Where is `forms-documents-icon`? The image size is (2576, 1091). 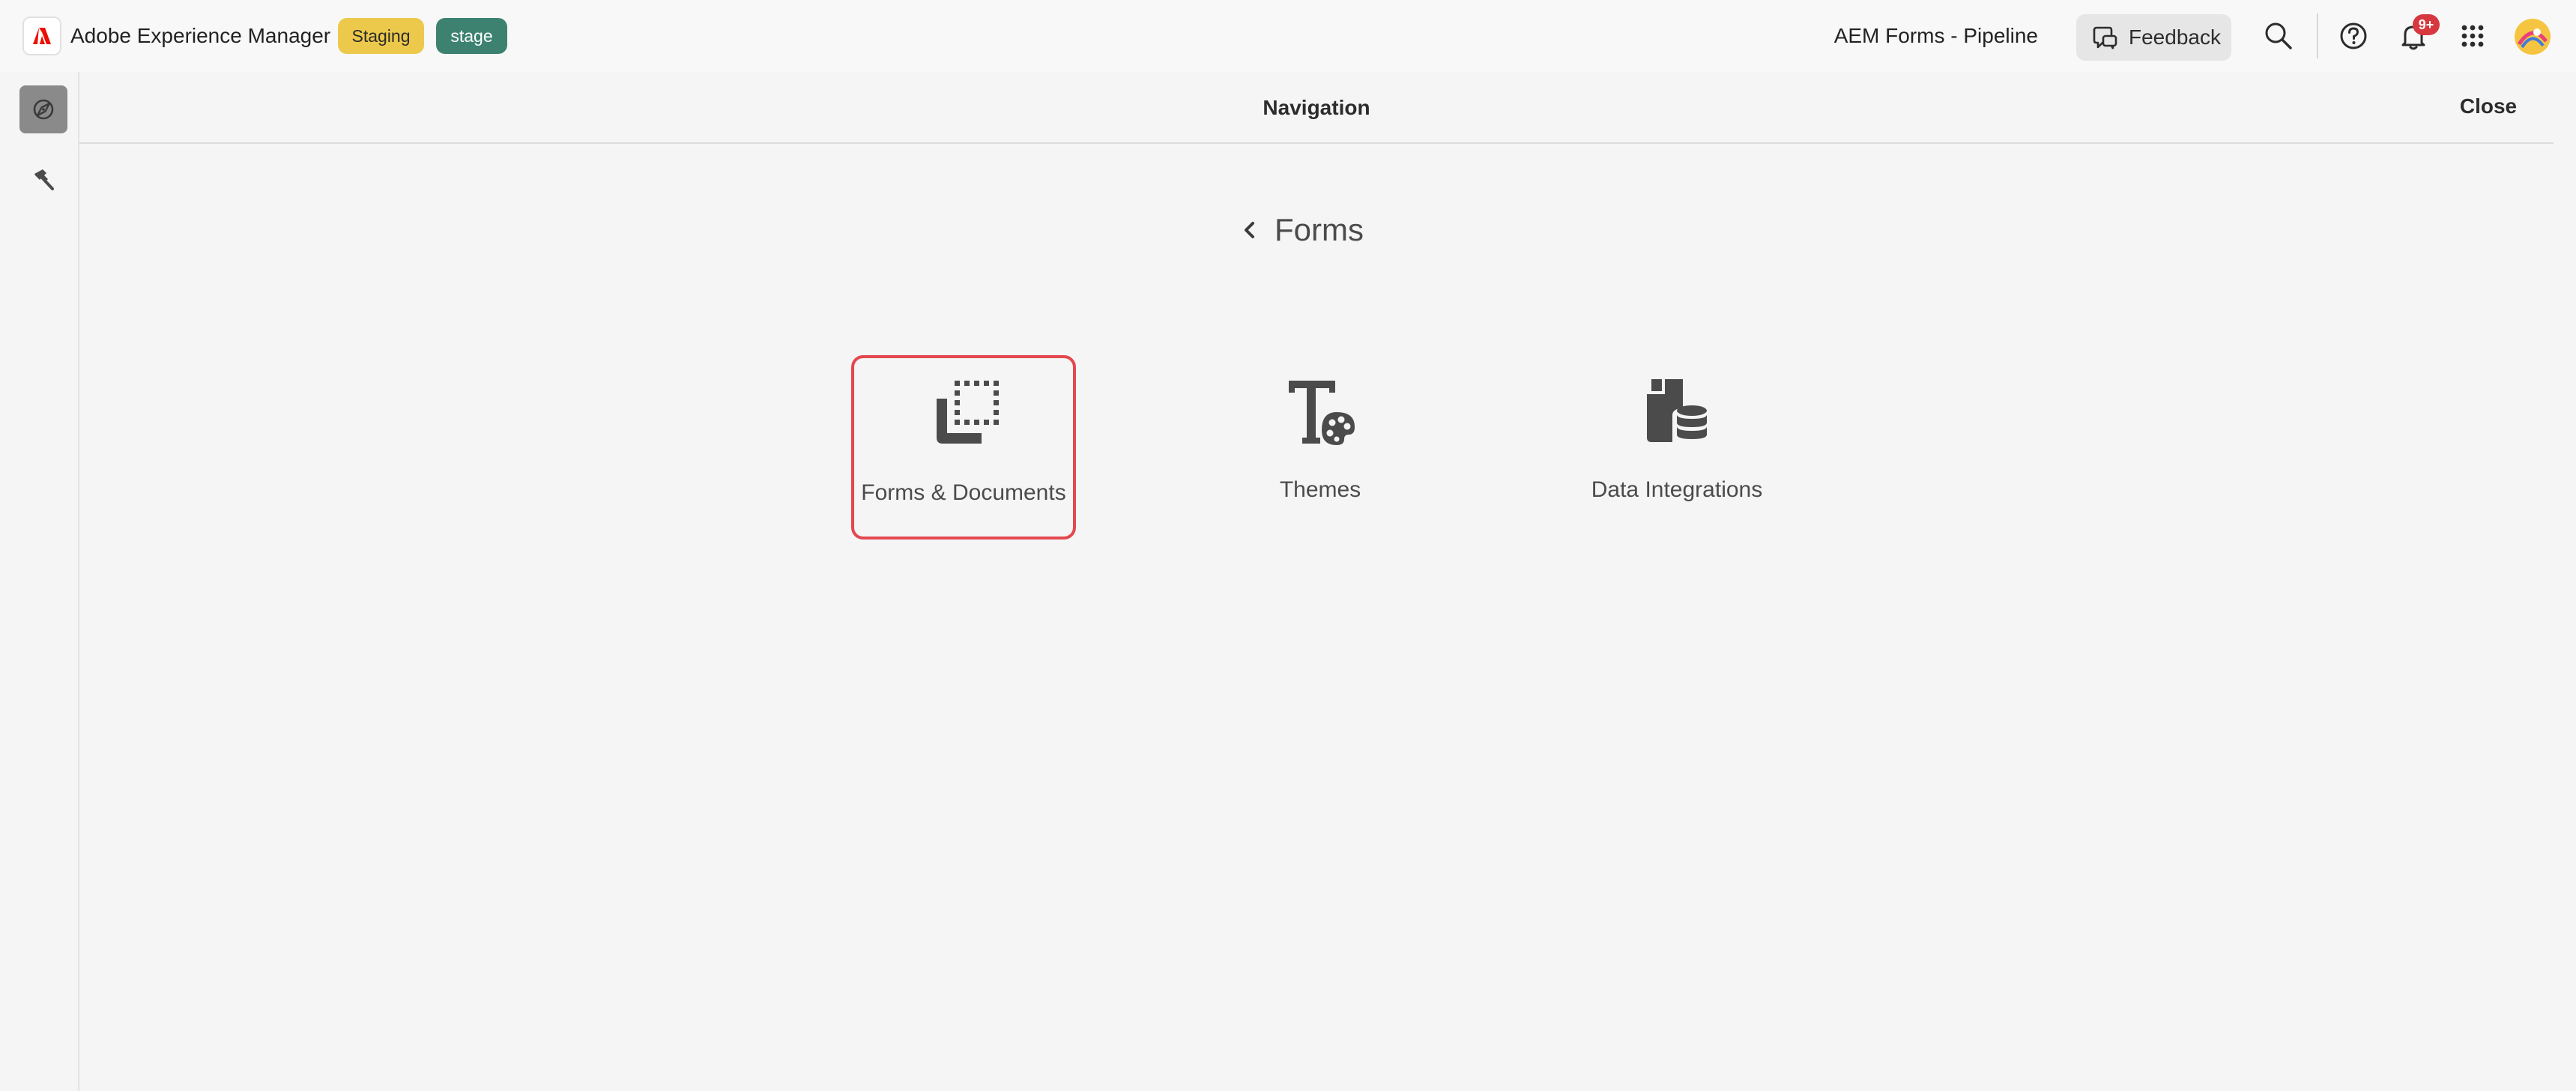 forms-documents-icon is located at coordinates (968, 413).